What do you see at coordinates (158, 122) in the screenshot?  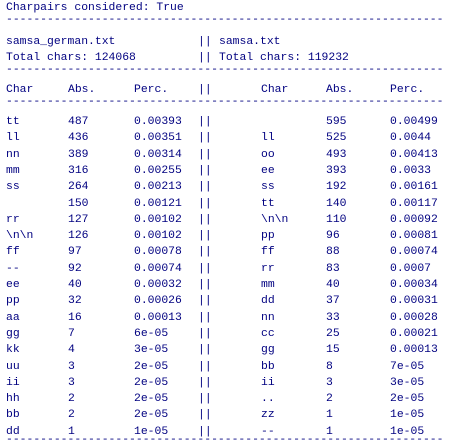 I see `left-perc-cell: 0.00393` at bounding box center [158, 122].